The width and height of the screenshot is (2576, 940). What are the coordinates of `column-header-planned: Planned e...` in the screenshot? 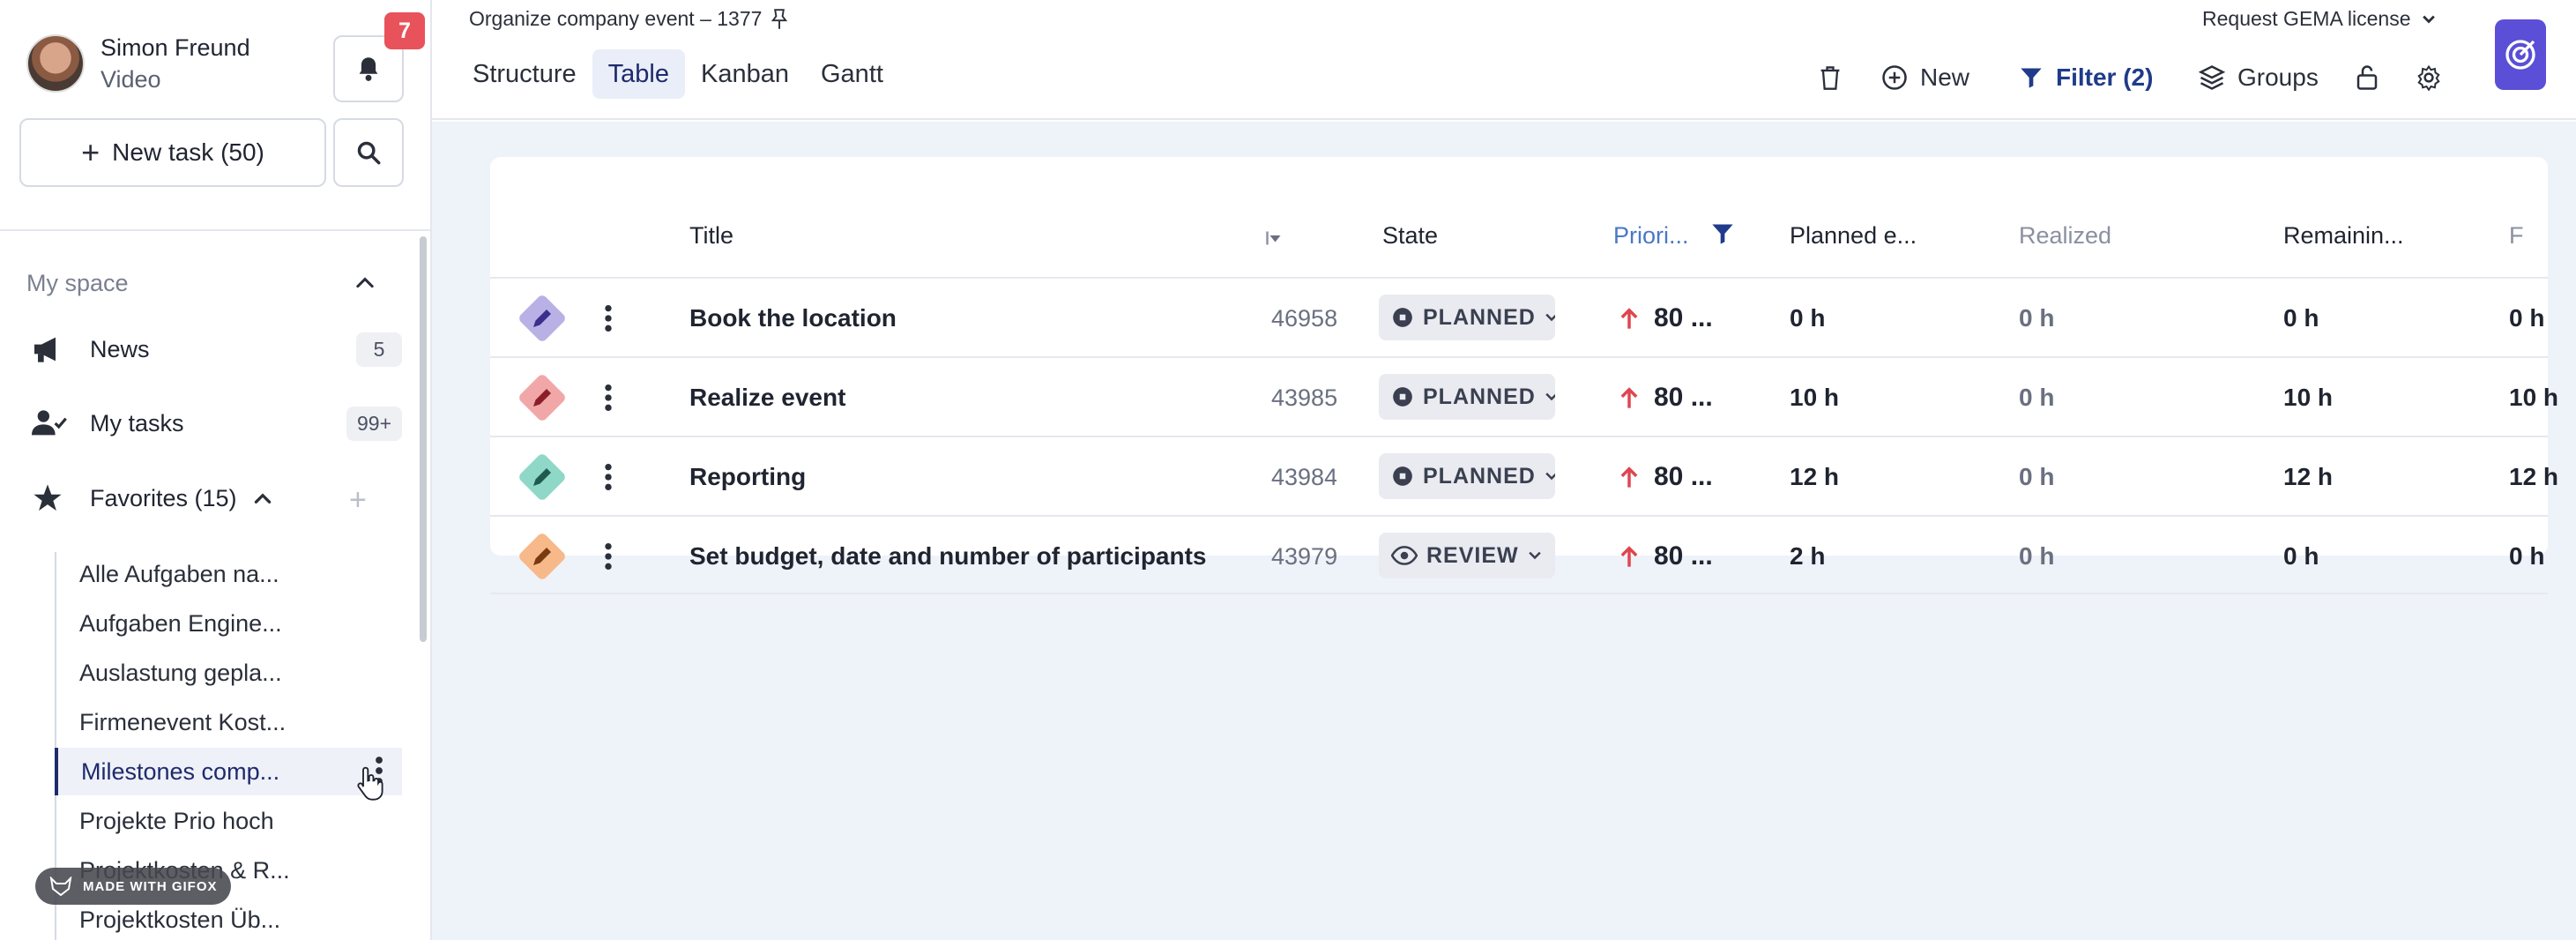 It's located at (1853, 236).